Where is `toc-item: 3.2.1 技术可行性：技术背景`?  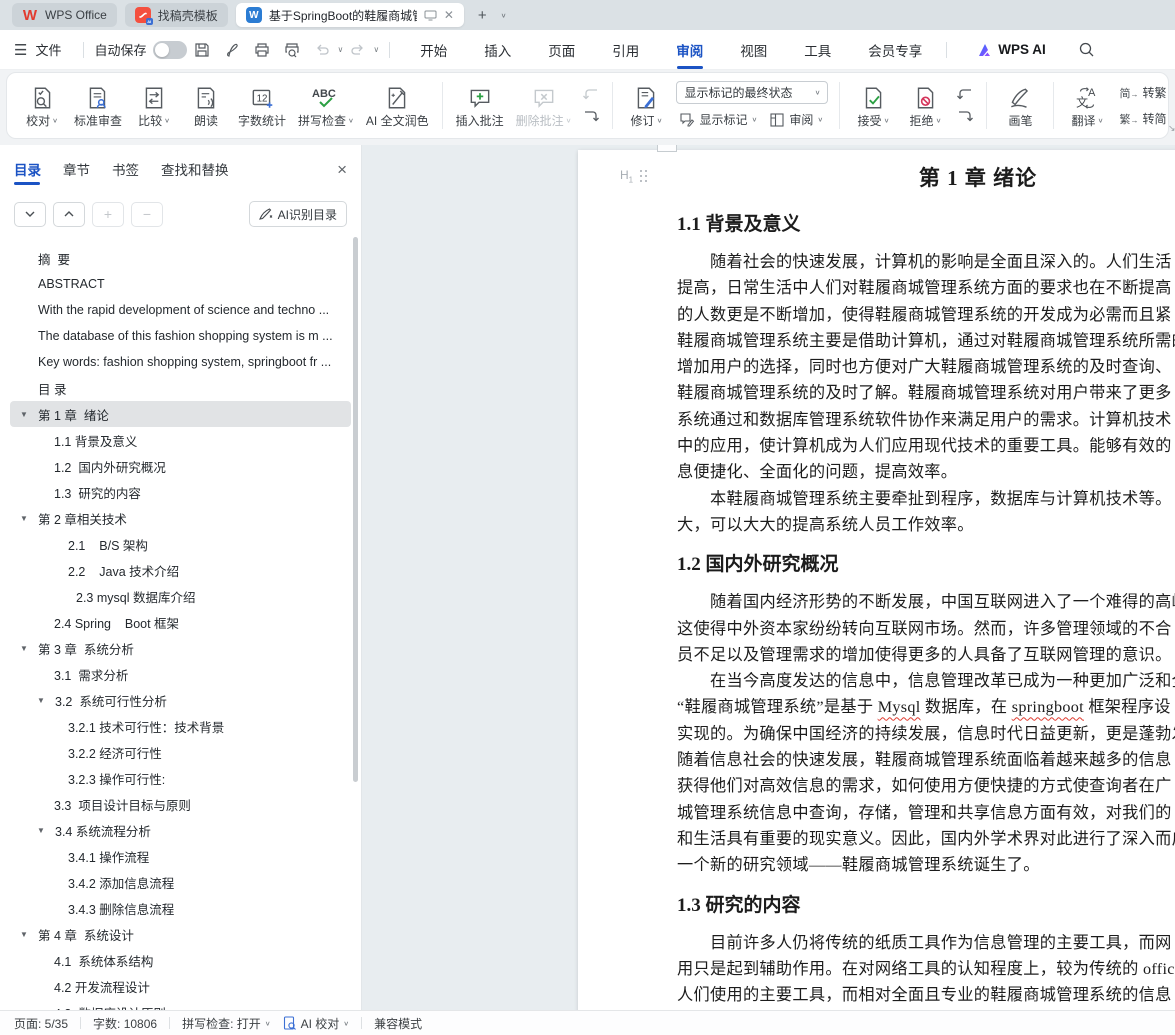
toc-item: 3.2.1 技术可行性：技术背景 is located at coordinates (180, 726).